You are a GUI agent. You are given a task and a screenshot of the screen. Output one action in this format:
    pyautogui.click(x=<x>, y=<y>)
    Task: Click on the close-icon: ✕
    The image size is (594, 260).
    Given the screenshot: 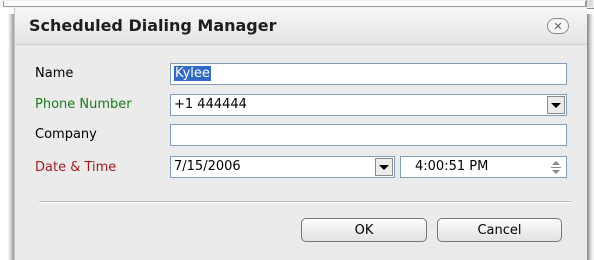 What is the action you would take?
    pyautogui.click(x=558, y=26)
    